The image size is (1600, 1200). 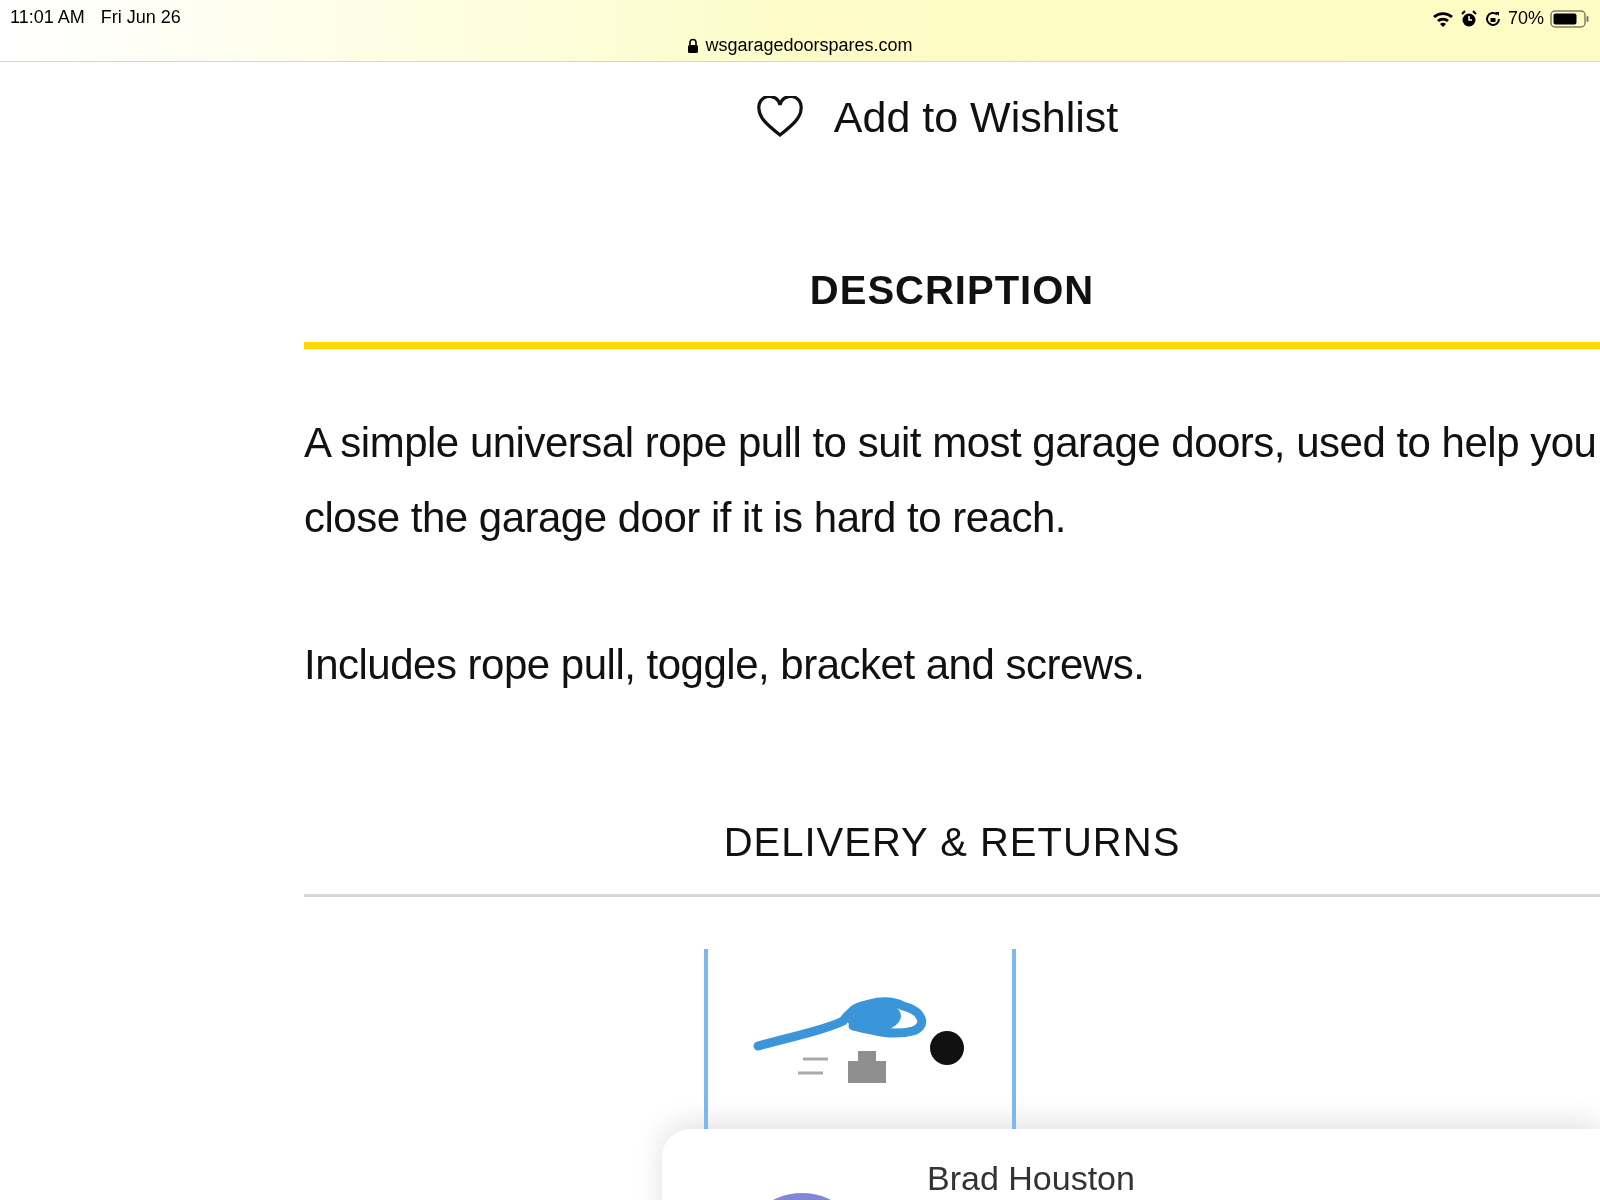 What do you see at coordinates (1442, 18) in the screenshot?
I see `wifi-icon` at bounding box center [1442, 18].